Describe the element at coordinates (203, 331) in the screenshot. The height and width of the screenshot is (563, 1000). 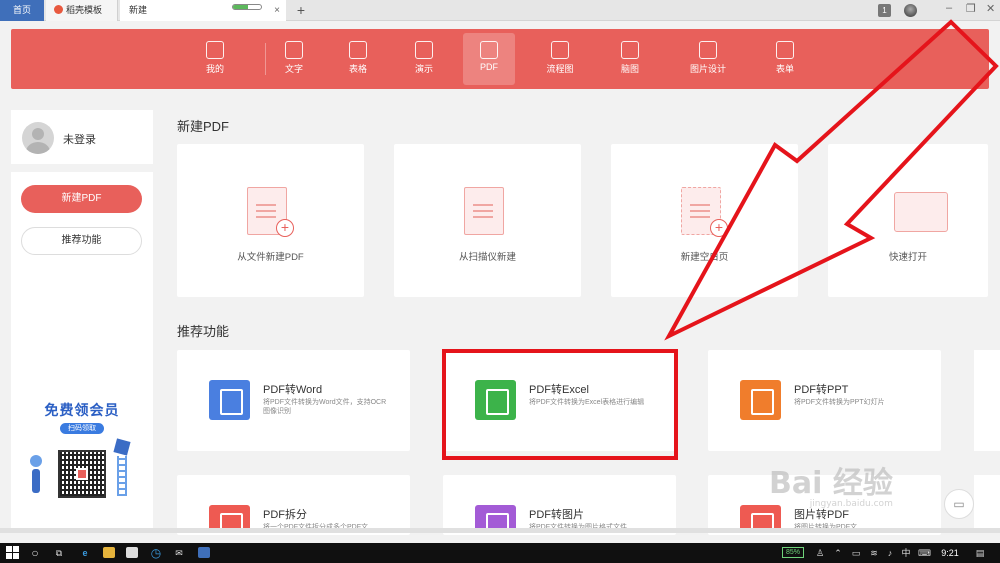
I see `recommend-section-title: 推荐功能` at that location.